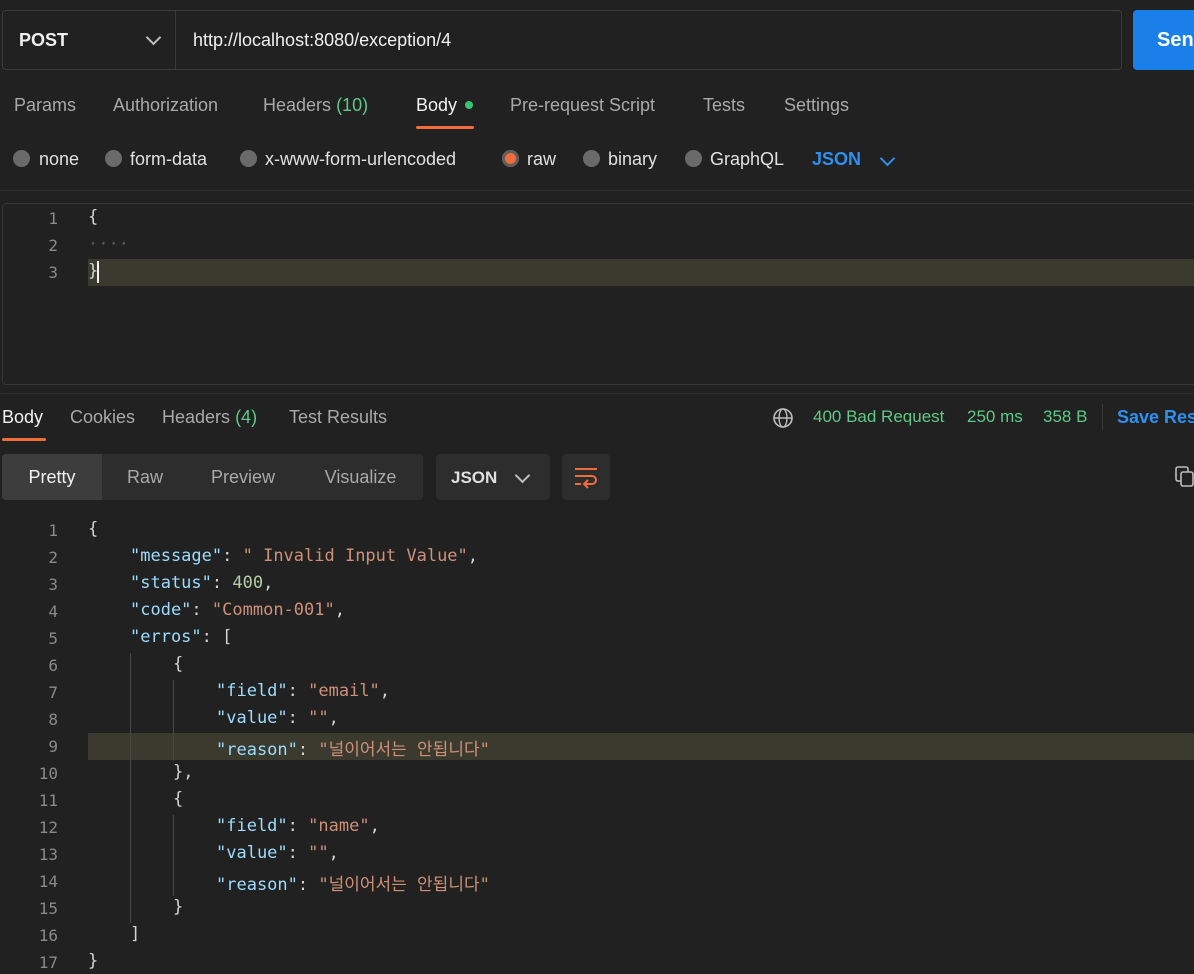 The height and width of the screenshot is (974, 1194). What do you see at coordinates (246, 417) in the screenshot?
I see `response-tab-headers-count: (4)` at bounding box center [246, 417].